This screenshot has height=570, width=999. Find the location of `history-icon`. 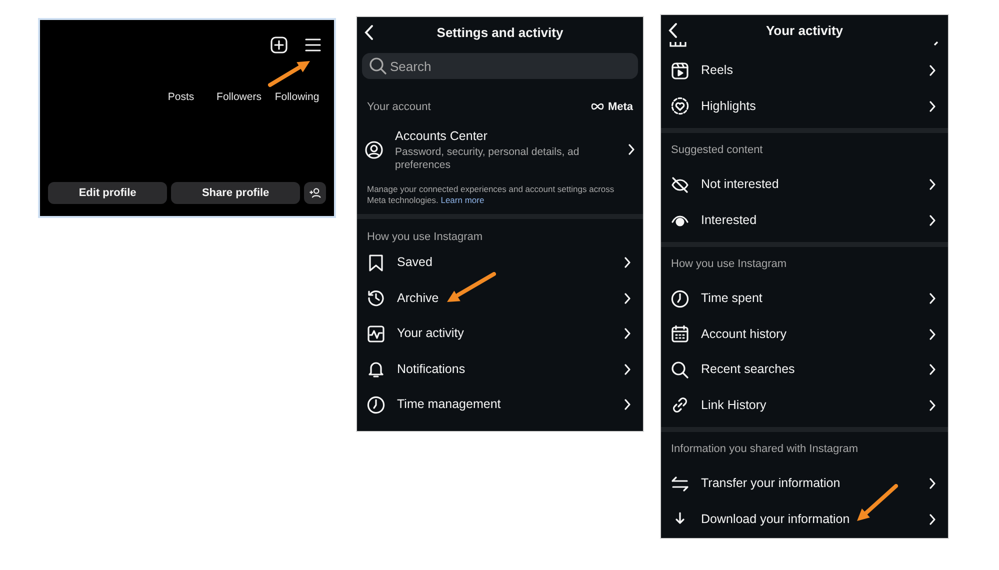

history-icon is located at coordinates (376, 298).